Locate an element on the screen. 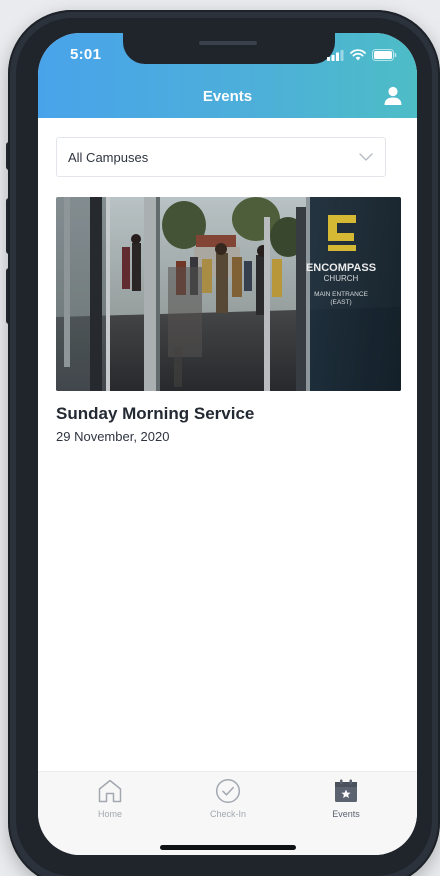 Image resolution: width=440 pixels, height=876 pixels. tab-bar: Home Check-In Events is located at coordinates (227, 813).